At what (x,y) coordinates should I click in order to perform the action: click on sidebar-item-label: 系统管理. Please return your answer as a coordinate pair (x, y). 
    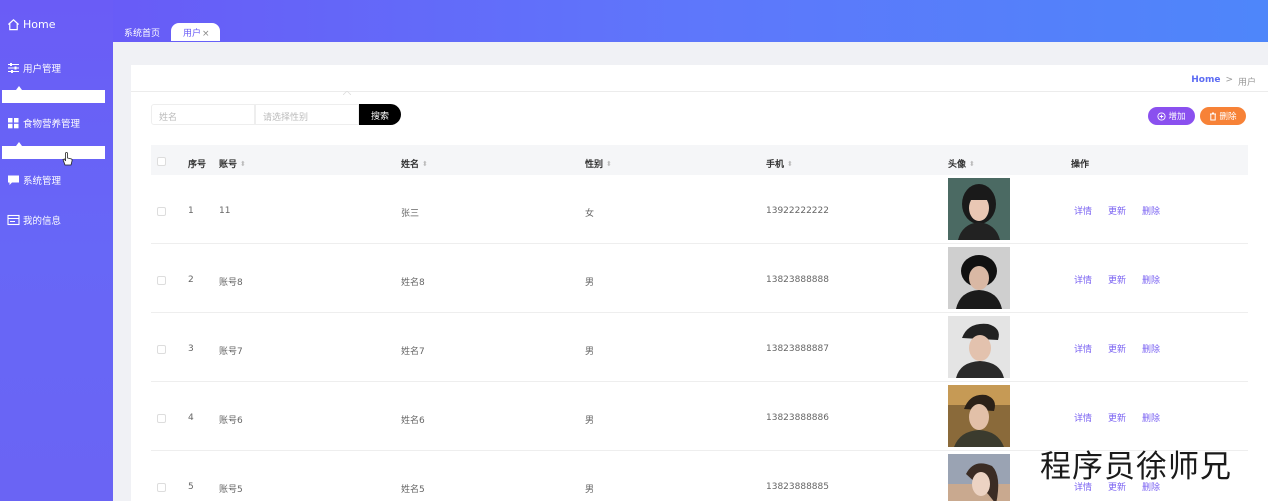
    Looking at the image, I should click on (42, 181).